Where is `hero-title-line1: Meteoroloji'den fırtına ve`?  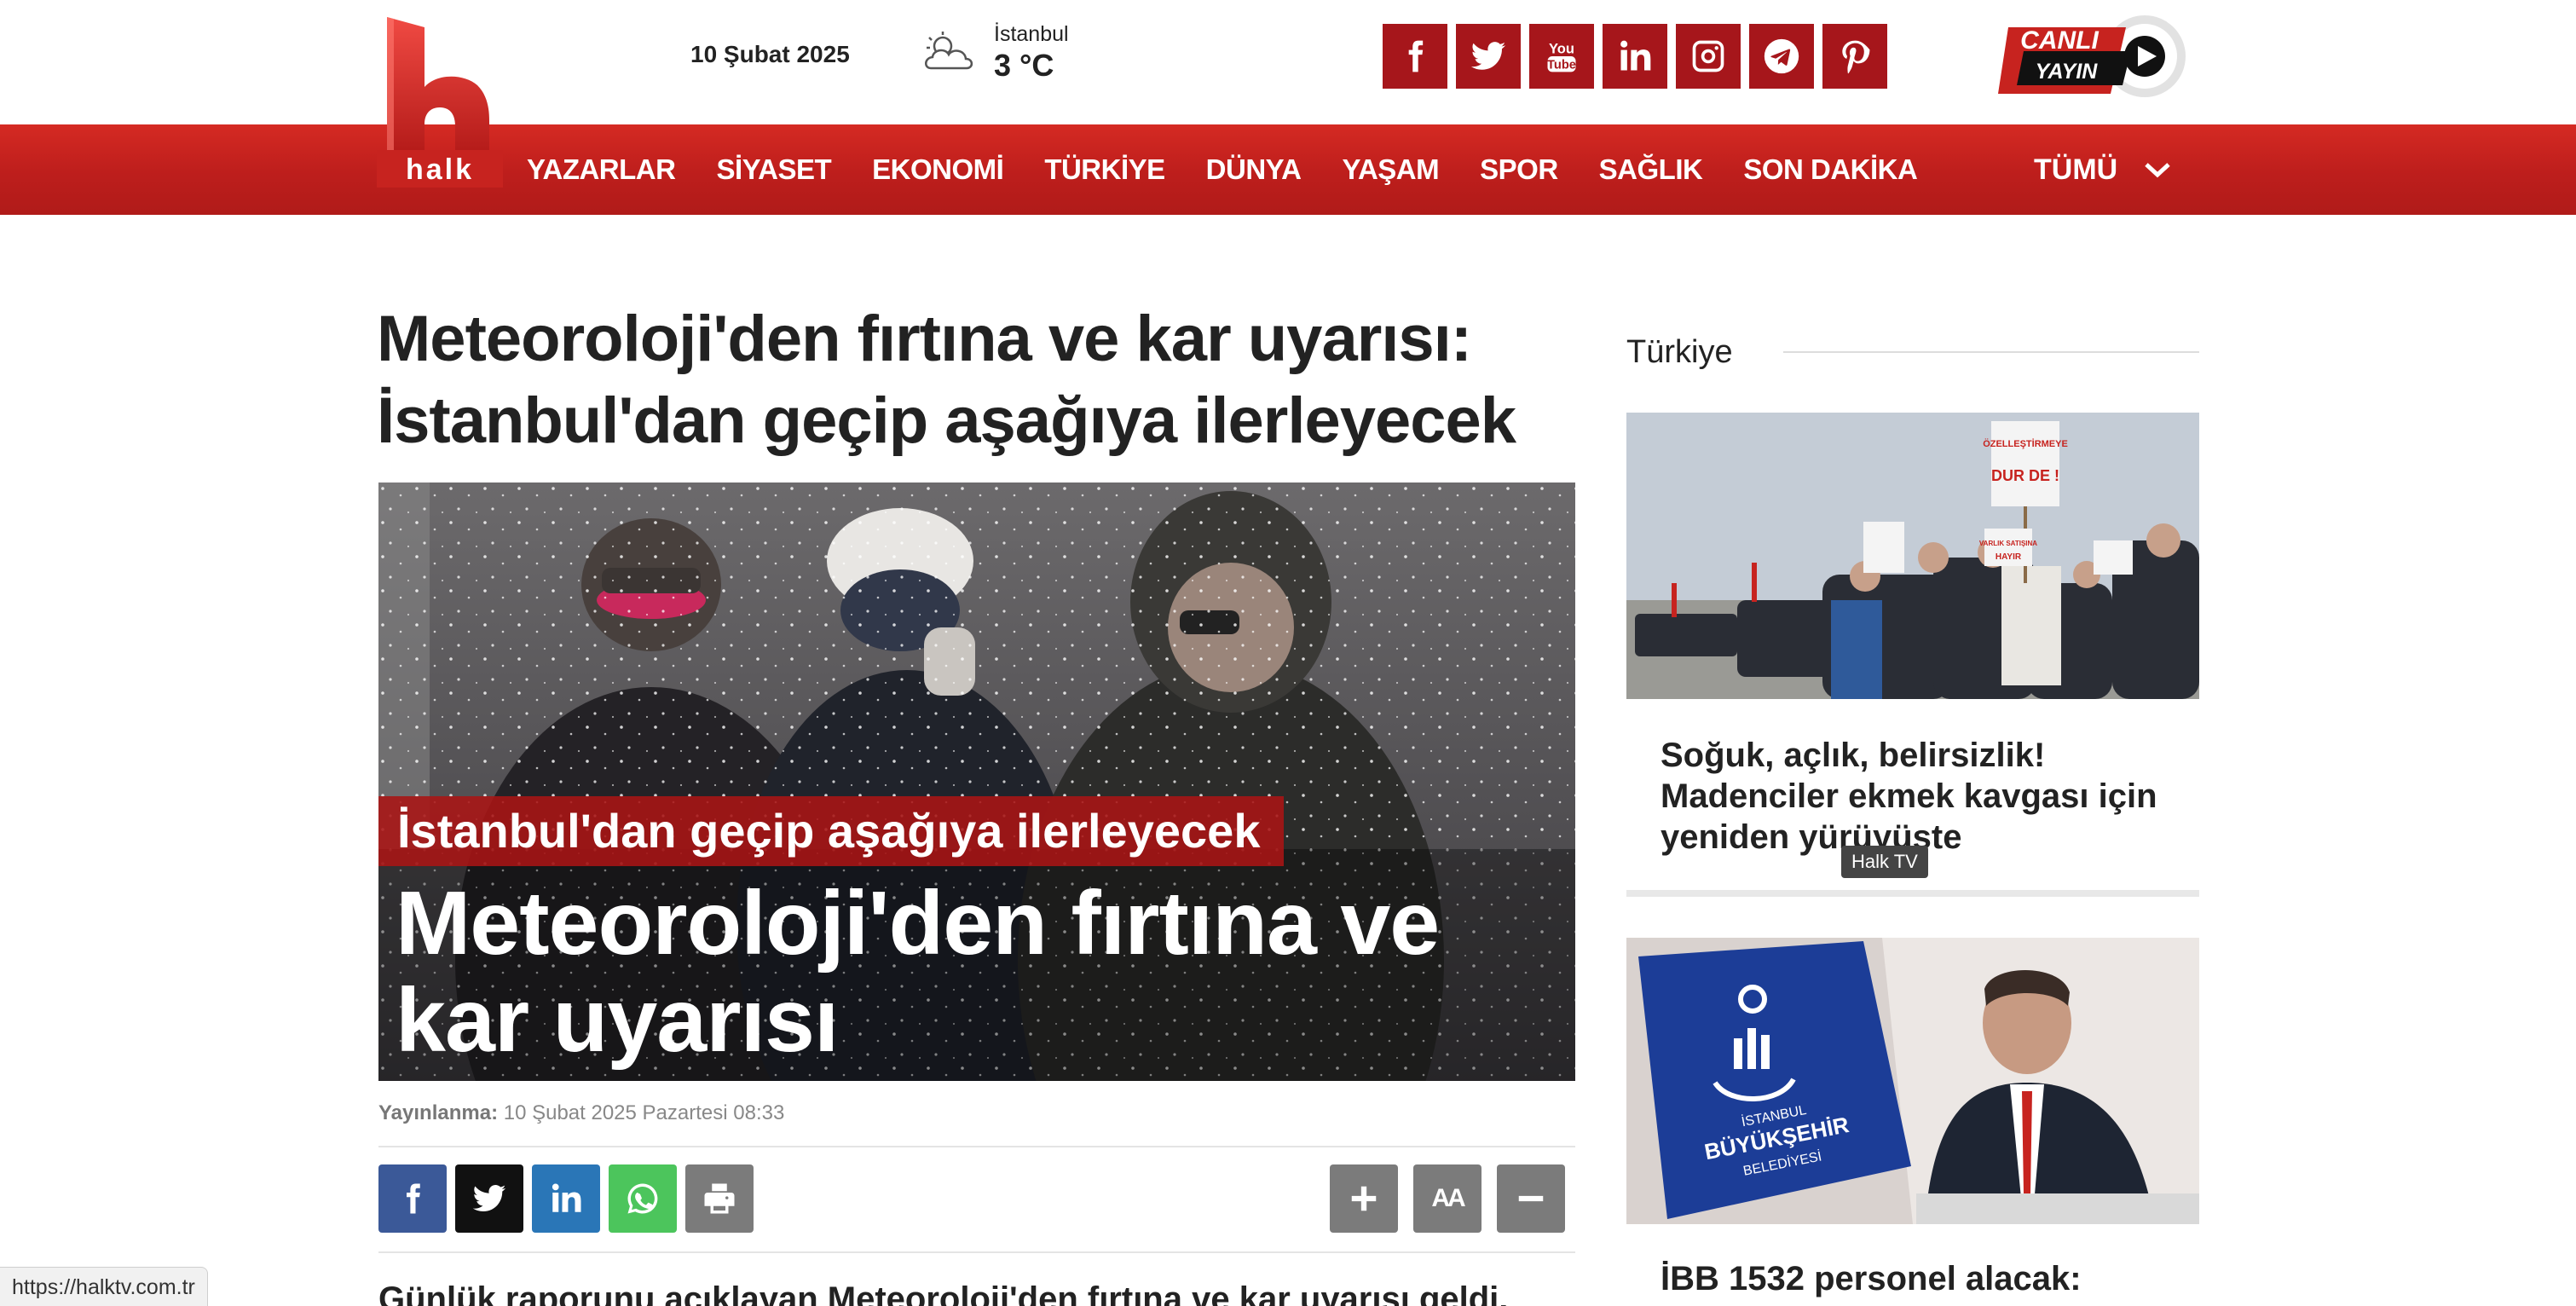
hero-title-line1: Meteoroloji'den fırtına ve is located at coordinates (918, 924).